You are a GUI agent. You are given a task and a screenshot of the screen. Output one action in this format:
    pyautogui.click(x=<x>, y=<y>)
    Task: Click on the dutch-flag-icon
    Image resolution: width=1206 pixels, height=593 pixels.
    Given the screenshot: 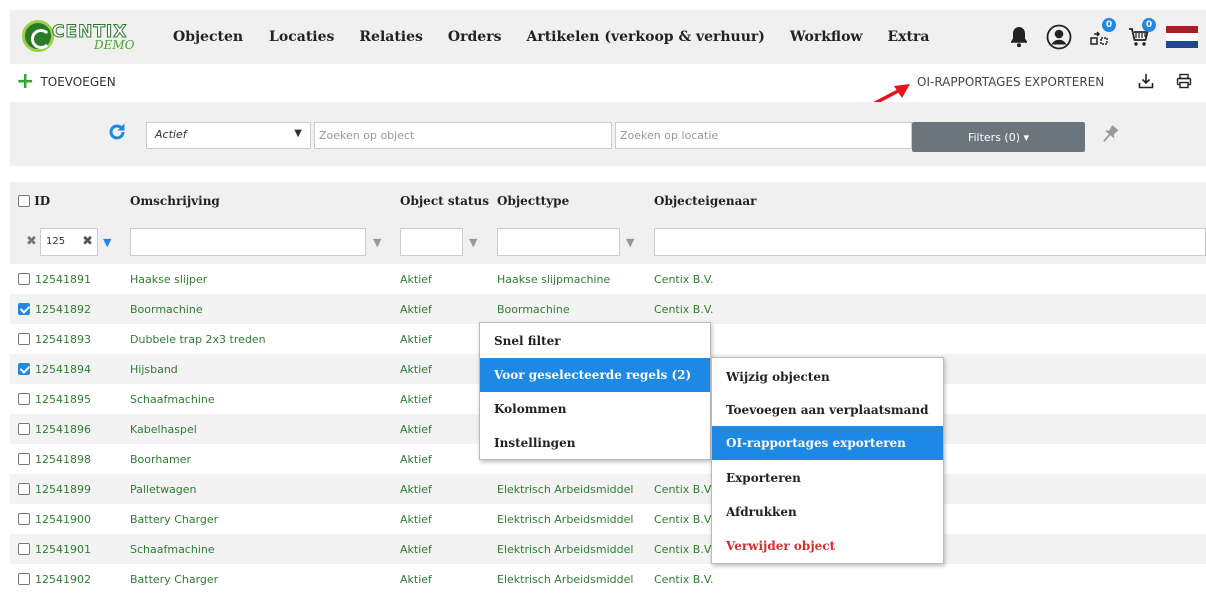 What is the action you would take?
    pyautogui.click(x=1182, y=37)
    